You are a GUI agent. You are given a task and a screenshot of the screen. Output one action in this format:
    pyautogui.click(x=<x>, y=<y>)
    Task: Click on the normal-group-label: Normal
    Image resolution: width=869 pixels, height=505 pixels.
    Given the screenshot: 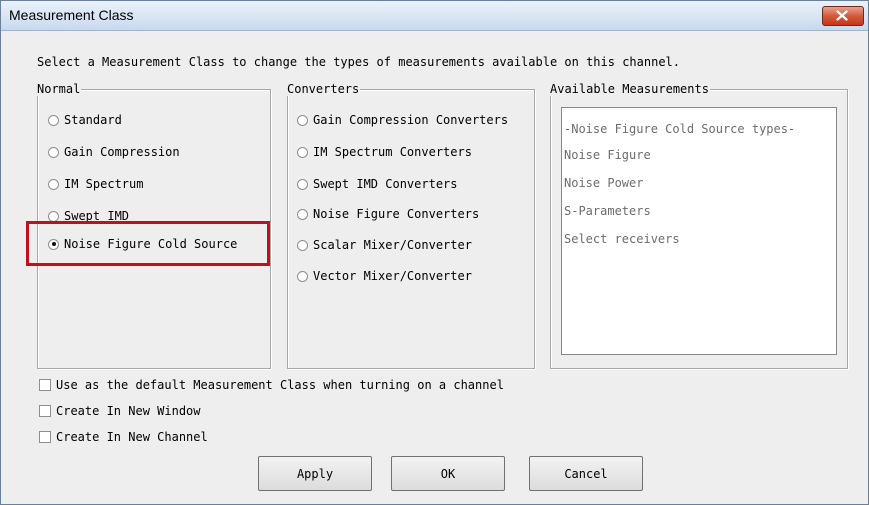 What is the action you would take?
    pyautogui.click(x=59, y=89)
    